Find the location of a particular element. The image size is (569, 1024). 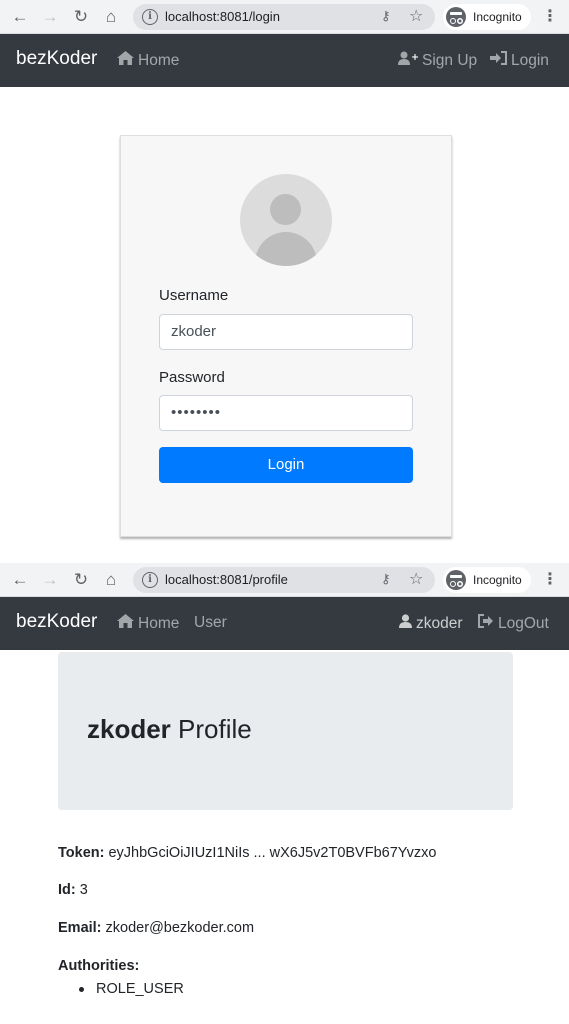

address-bar: i localhost:8081/profile ⚷ ☆ is located at coordinates (284, 580).